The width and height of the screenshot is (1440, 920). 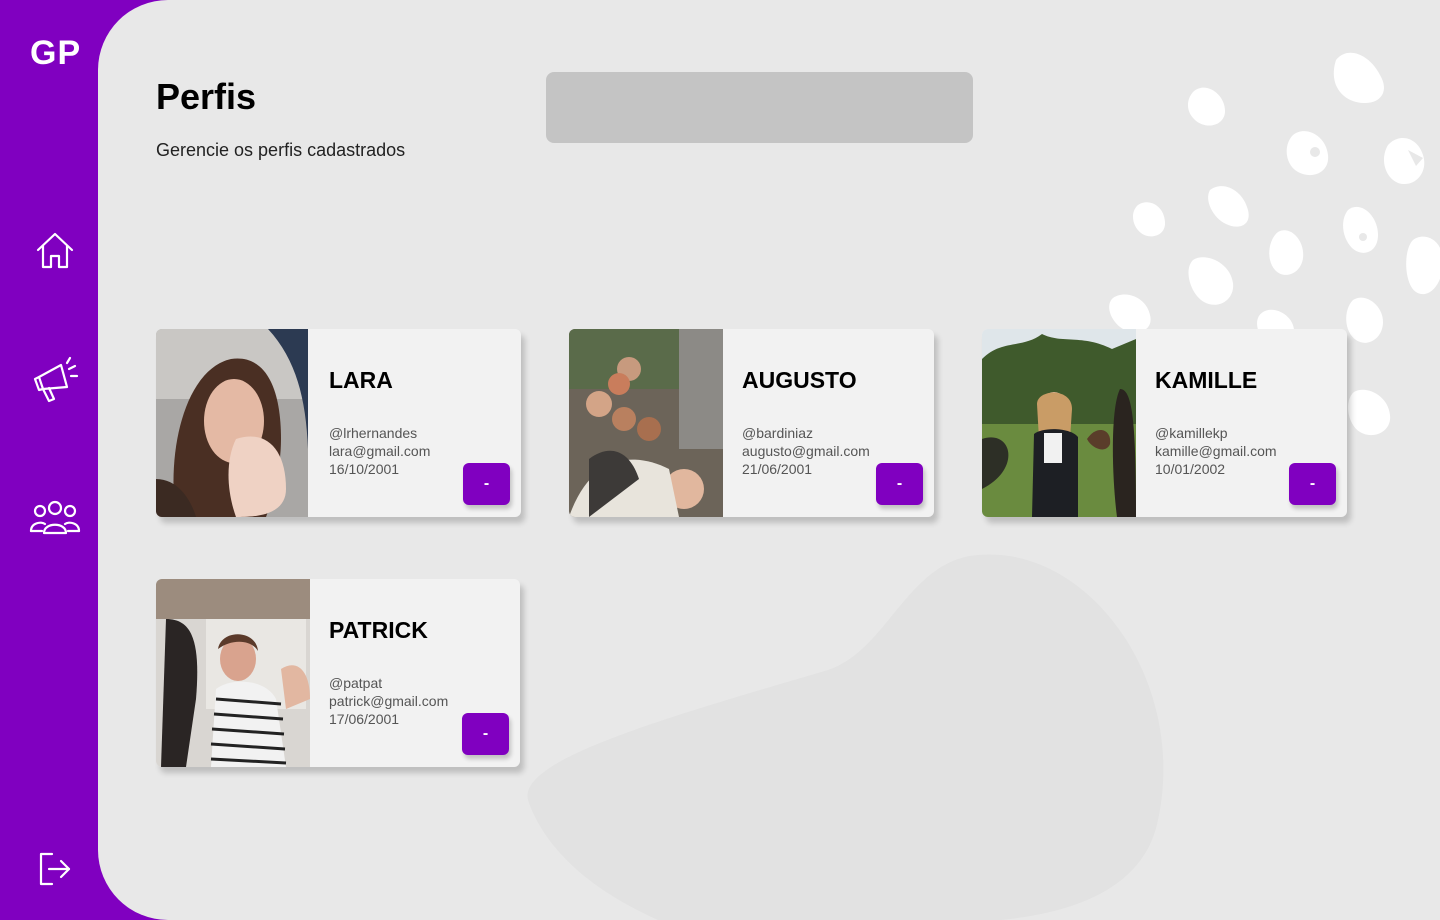 What do you see at coordinates (56, 53) in the screenshot?
I see `app-logo: GP` at bounding box center [56, 53].